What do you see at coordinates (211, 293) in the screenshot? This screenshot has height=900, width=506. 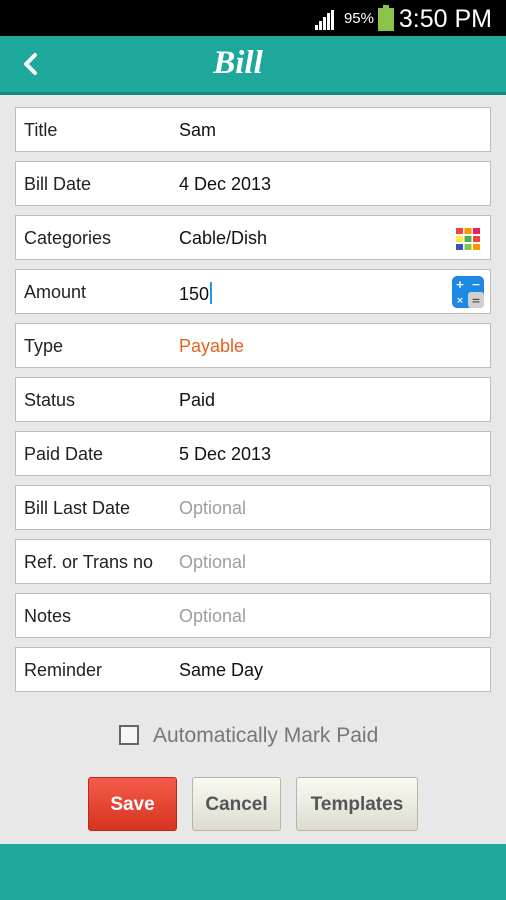 I see `text-cursor` at bounding box center [211, 293].